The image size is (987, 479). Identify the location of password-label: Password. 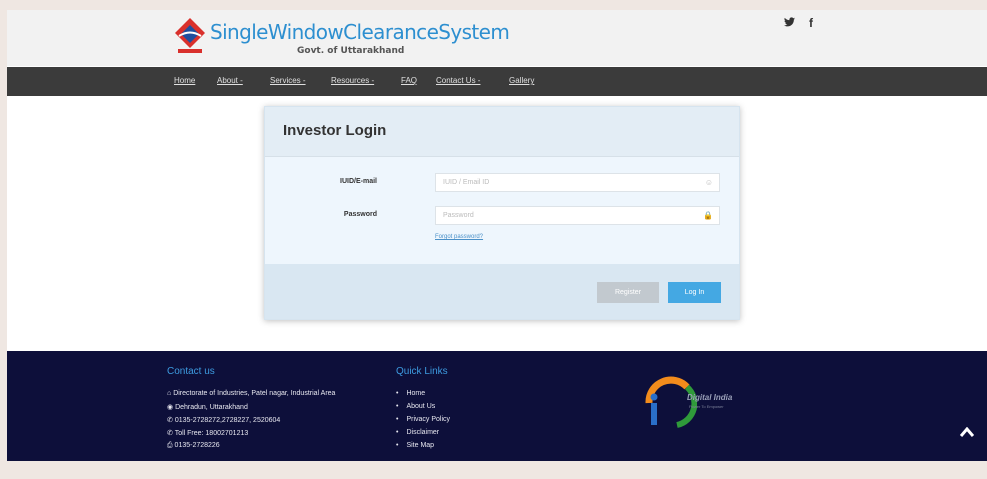
(360, 214).